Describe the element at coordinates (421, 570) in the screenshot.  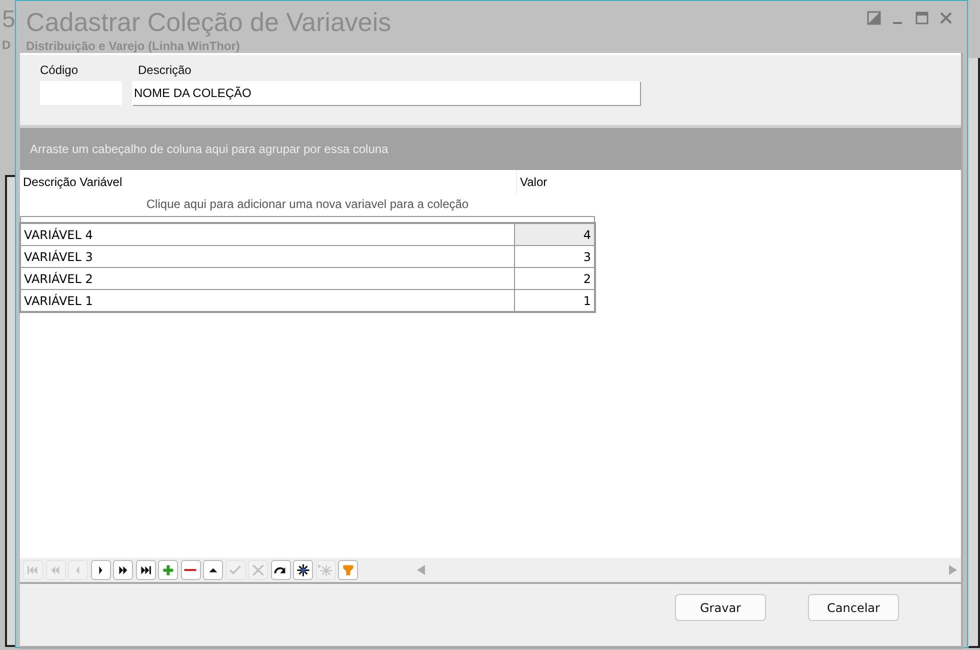
I see `scroll-left-icon` at that location.